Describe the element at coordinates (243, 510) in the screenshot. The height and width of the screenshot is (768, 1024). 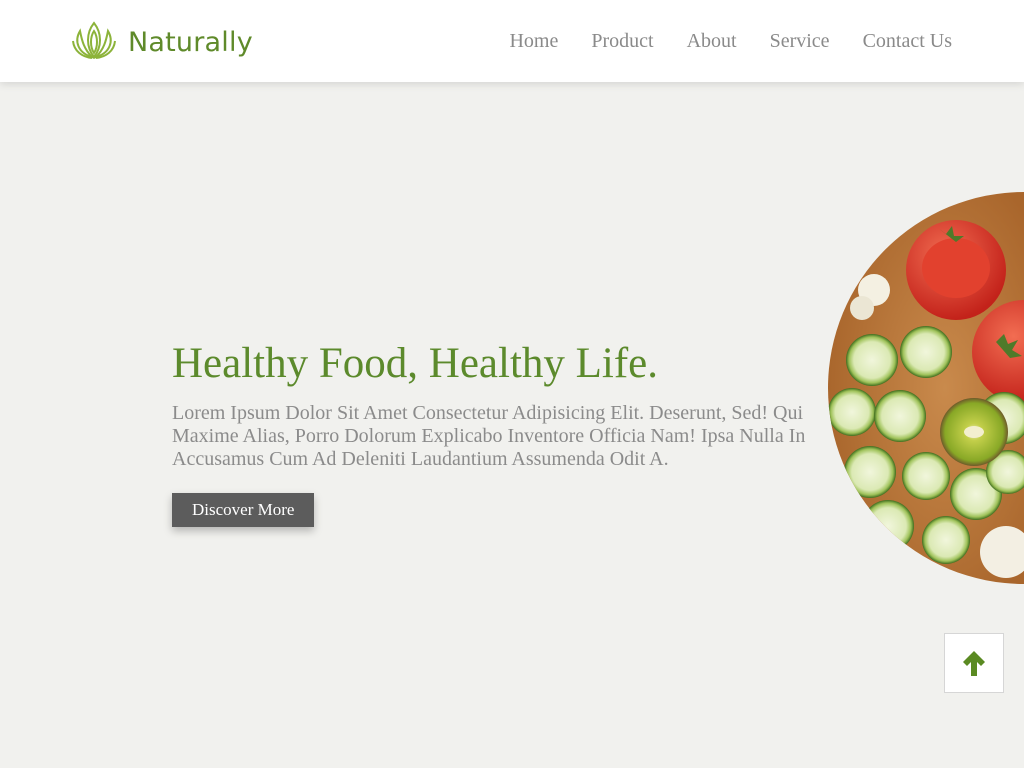
I see `discover-more-button: Discover More` at that location.